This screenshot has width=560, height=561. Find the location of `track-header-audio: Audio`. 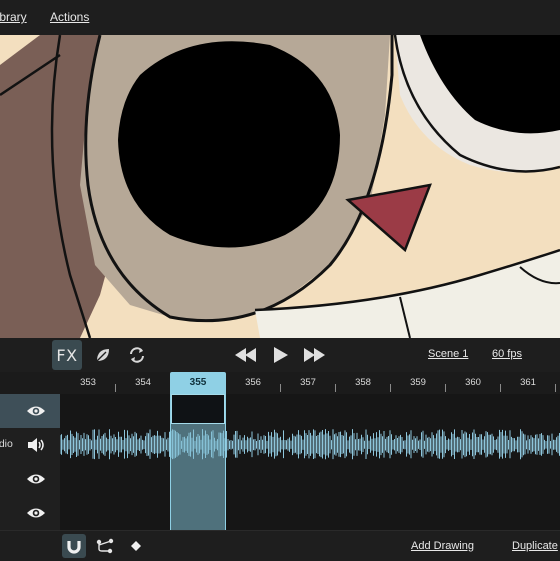

track-header-audio: Audio is located at coordinates (30, 445).